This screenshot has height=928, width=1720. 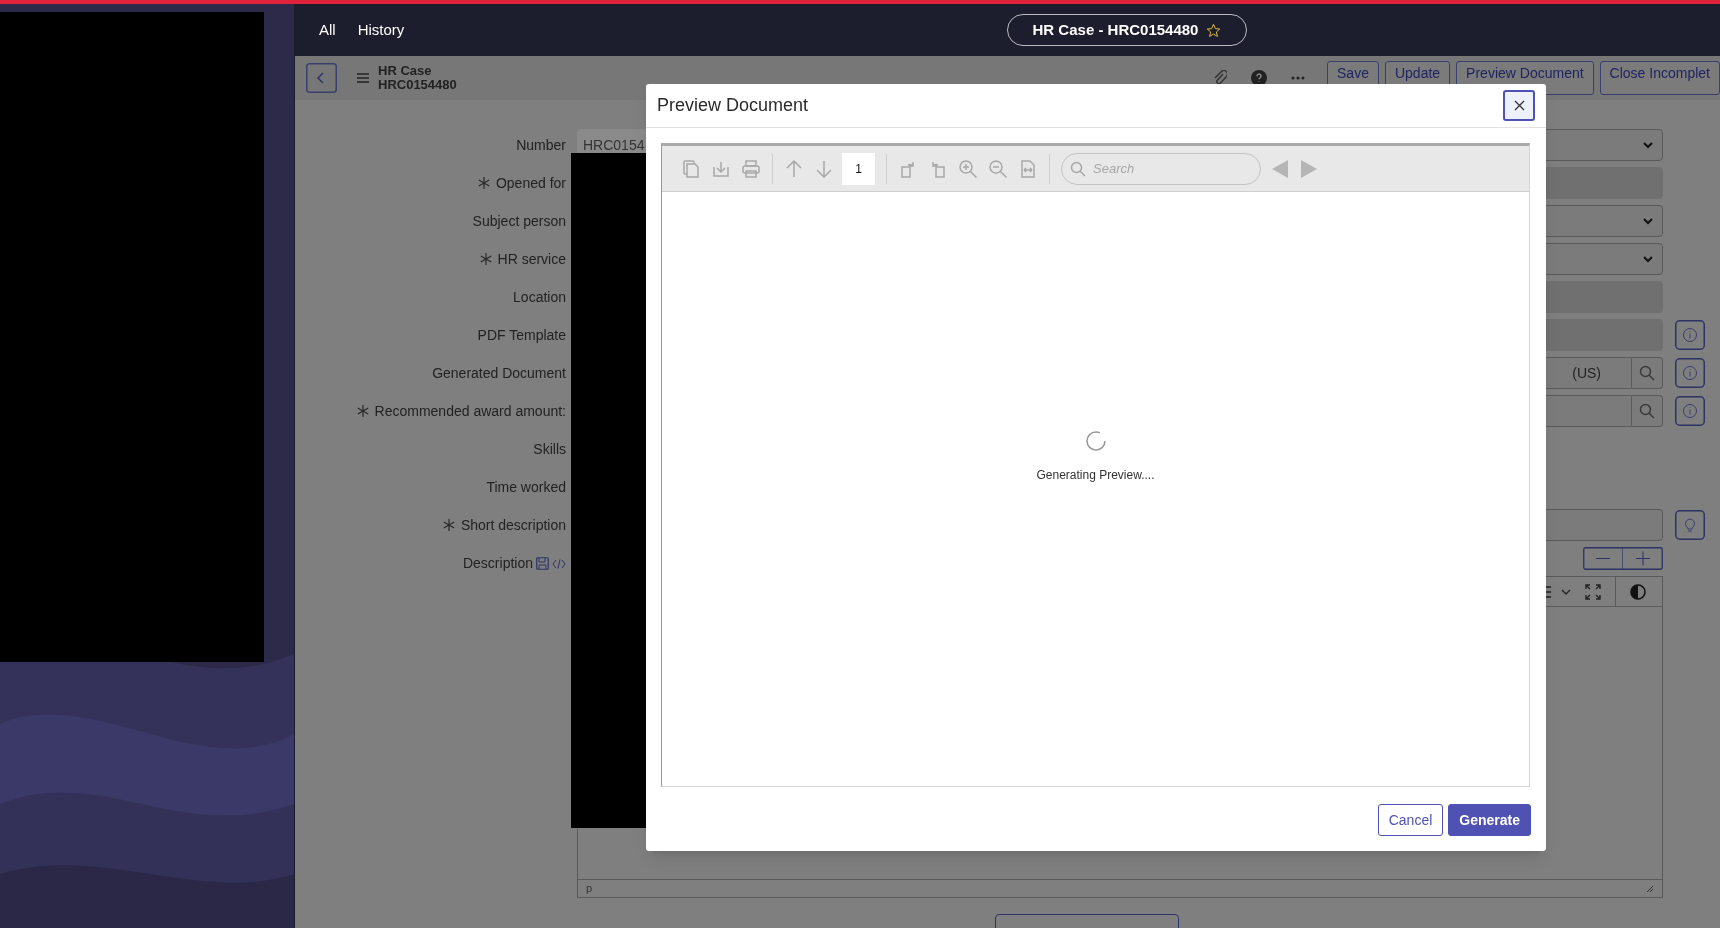 I want to click on field-label: Skills, so click(x=549, y=449).